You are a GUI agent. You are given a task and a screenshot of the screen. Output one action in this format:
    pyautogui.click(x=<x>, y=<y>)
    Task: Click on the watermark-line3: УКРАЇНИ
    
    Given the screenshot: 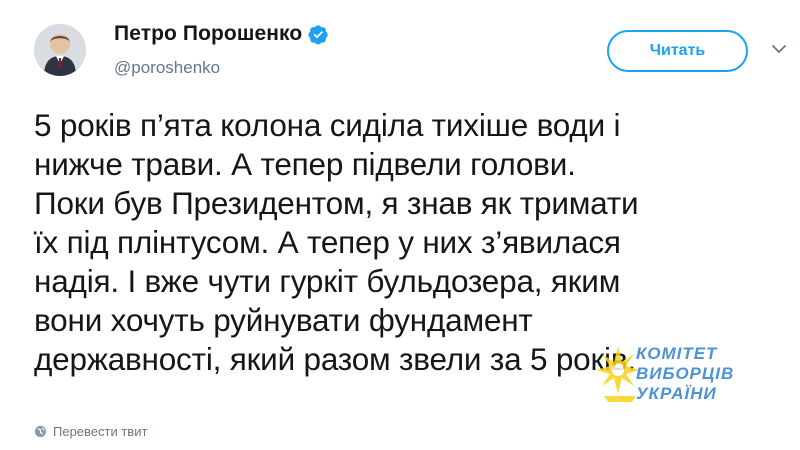 What is the action you would take?
    pyautogui.click(x=676, y=393)
    